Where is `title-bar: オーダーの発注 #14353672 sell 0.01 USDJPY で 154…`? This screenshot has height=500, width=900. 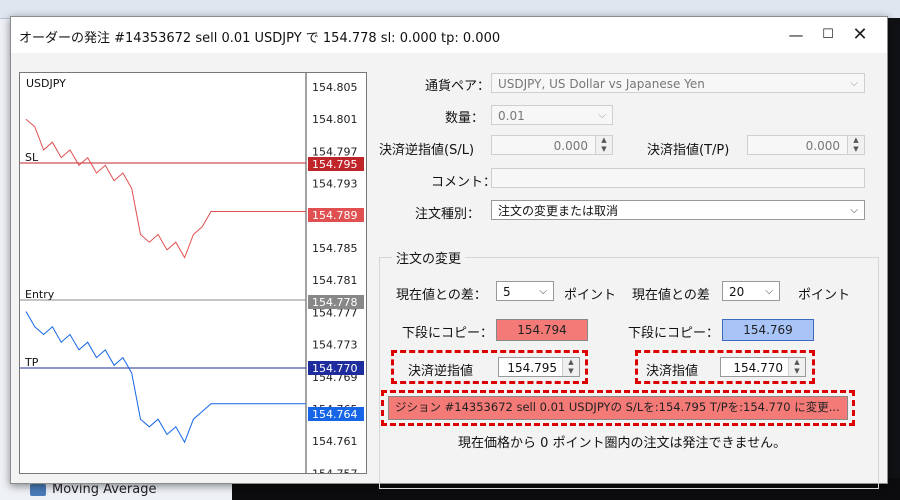 title-bar: オーダーの発注 #14353672 sell 0.01 USDJPY で 154… is located at coordinates (449, 35).